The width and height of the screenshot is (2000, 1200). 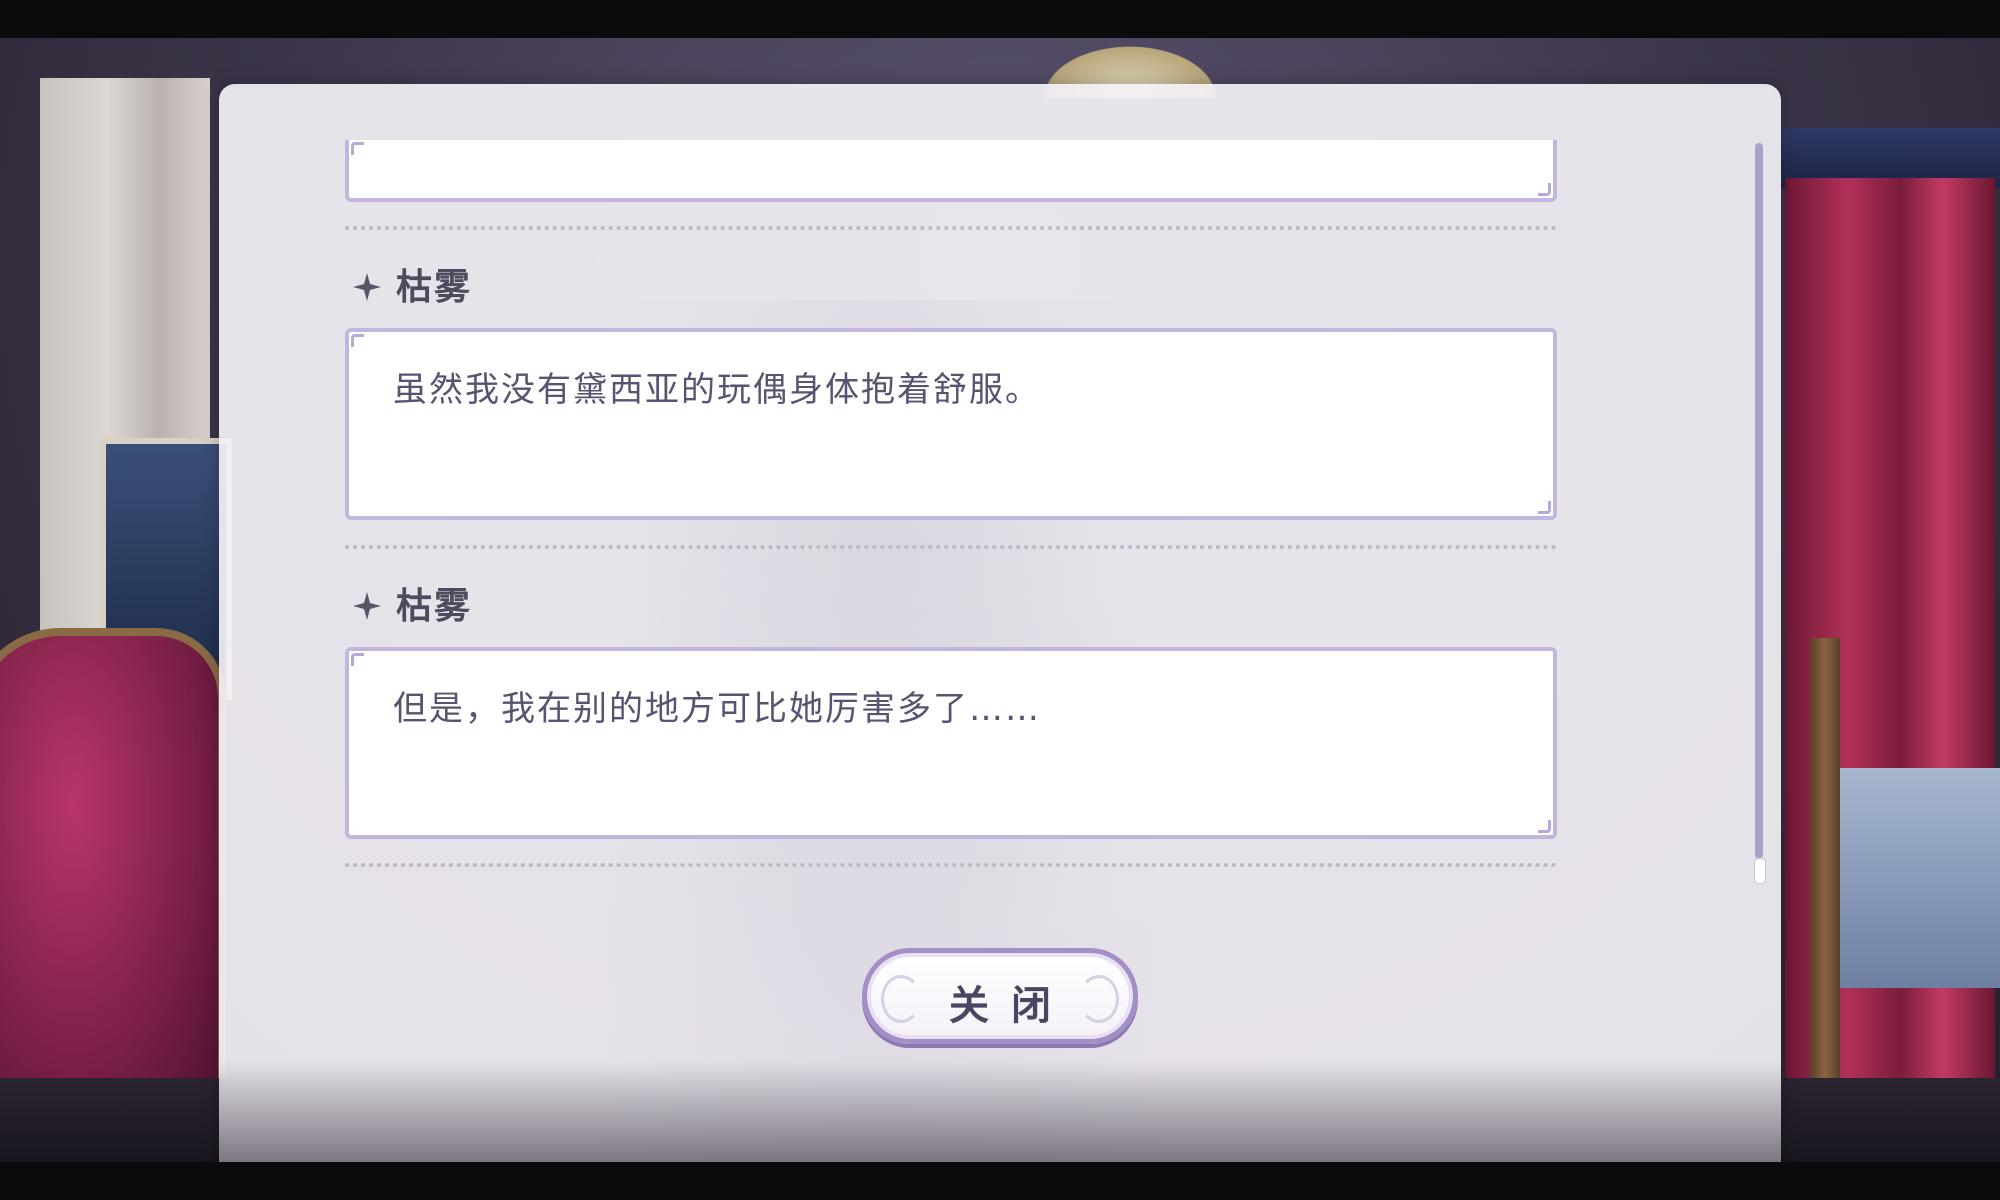 I want to click on bed-post, so click(x=1825, y=878).